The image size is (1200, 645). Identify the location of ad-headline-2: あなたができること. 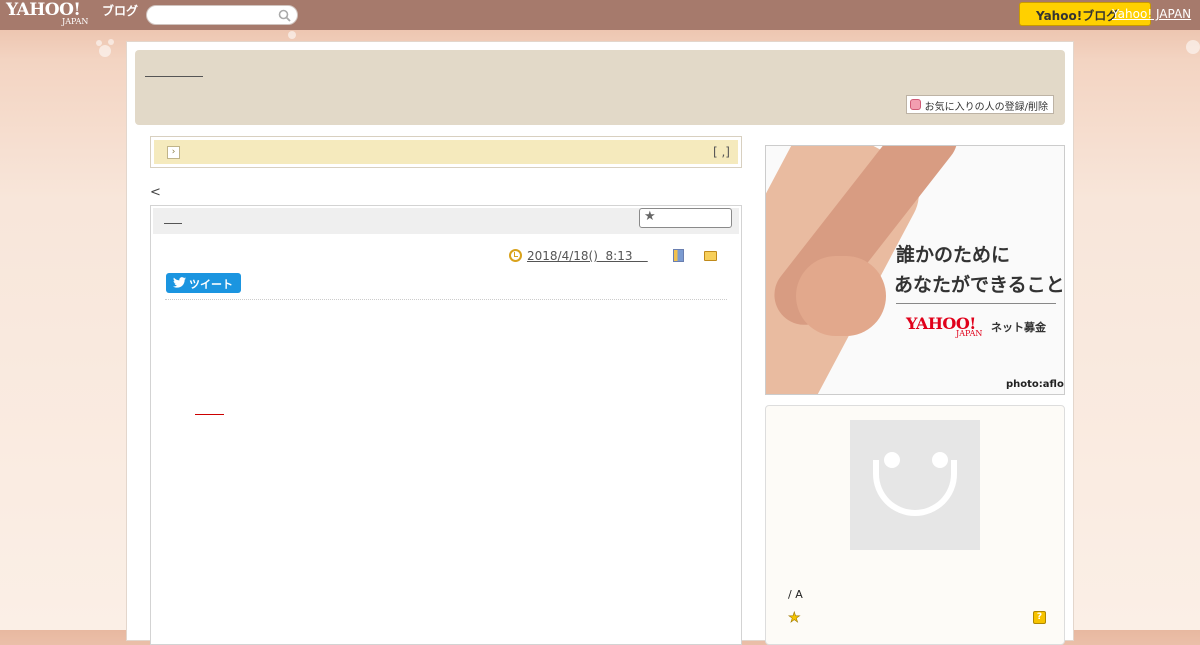
(979, 285).